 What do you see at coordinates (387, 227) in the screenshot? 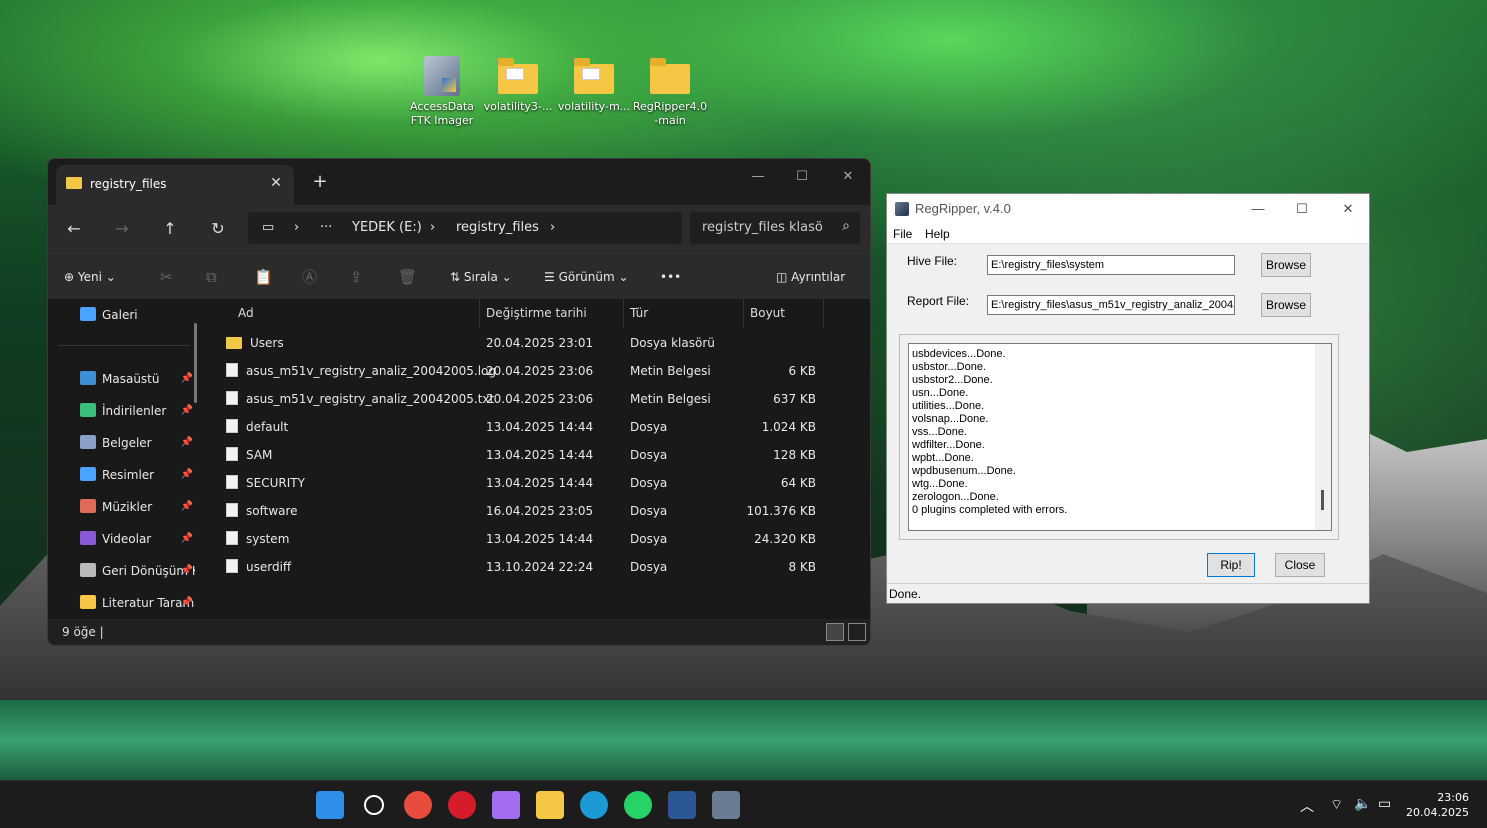
I see `breadcrumb-drive: YEDEK (E:)` at bounding box center [387, 227].